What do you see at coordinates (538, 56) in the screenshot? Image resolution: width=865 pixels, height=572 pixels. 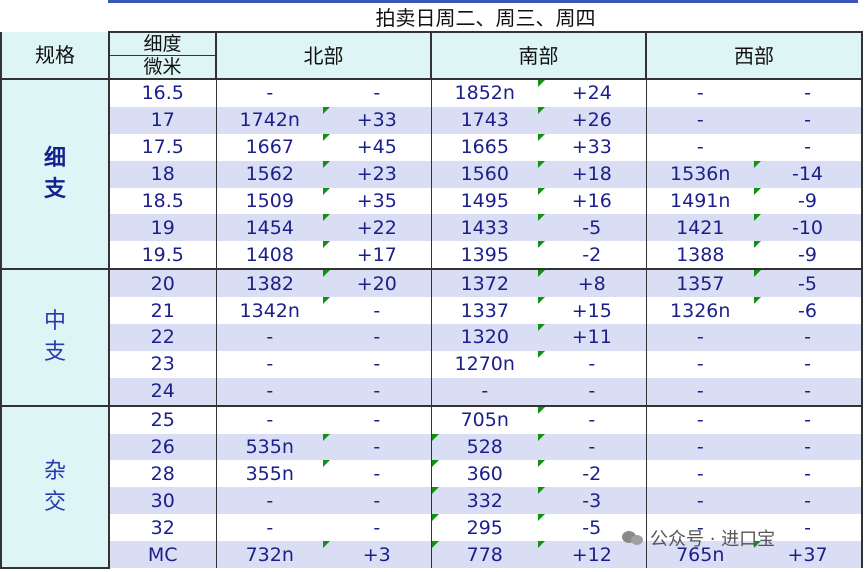 I see `region-header-south: 南部` at bounding box center [538, 56].